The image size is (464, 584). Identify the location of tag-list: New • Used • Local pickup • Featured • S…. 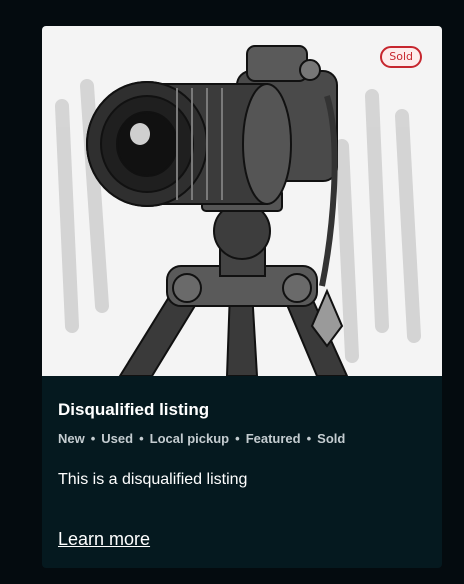
(242, 439).